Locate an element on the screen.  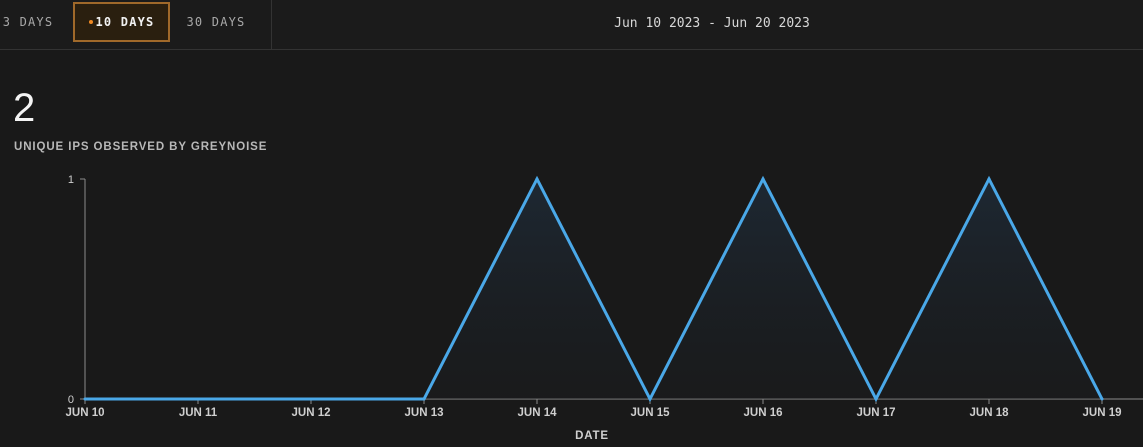
tab-3-days: 3 DAYS is located at coordinates (30, 22).